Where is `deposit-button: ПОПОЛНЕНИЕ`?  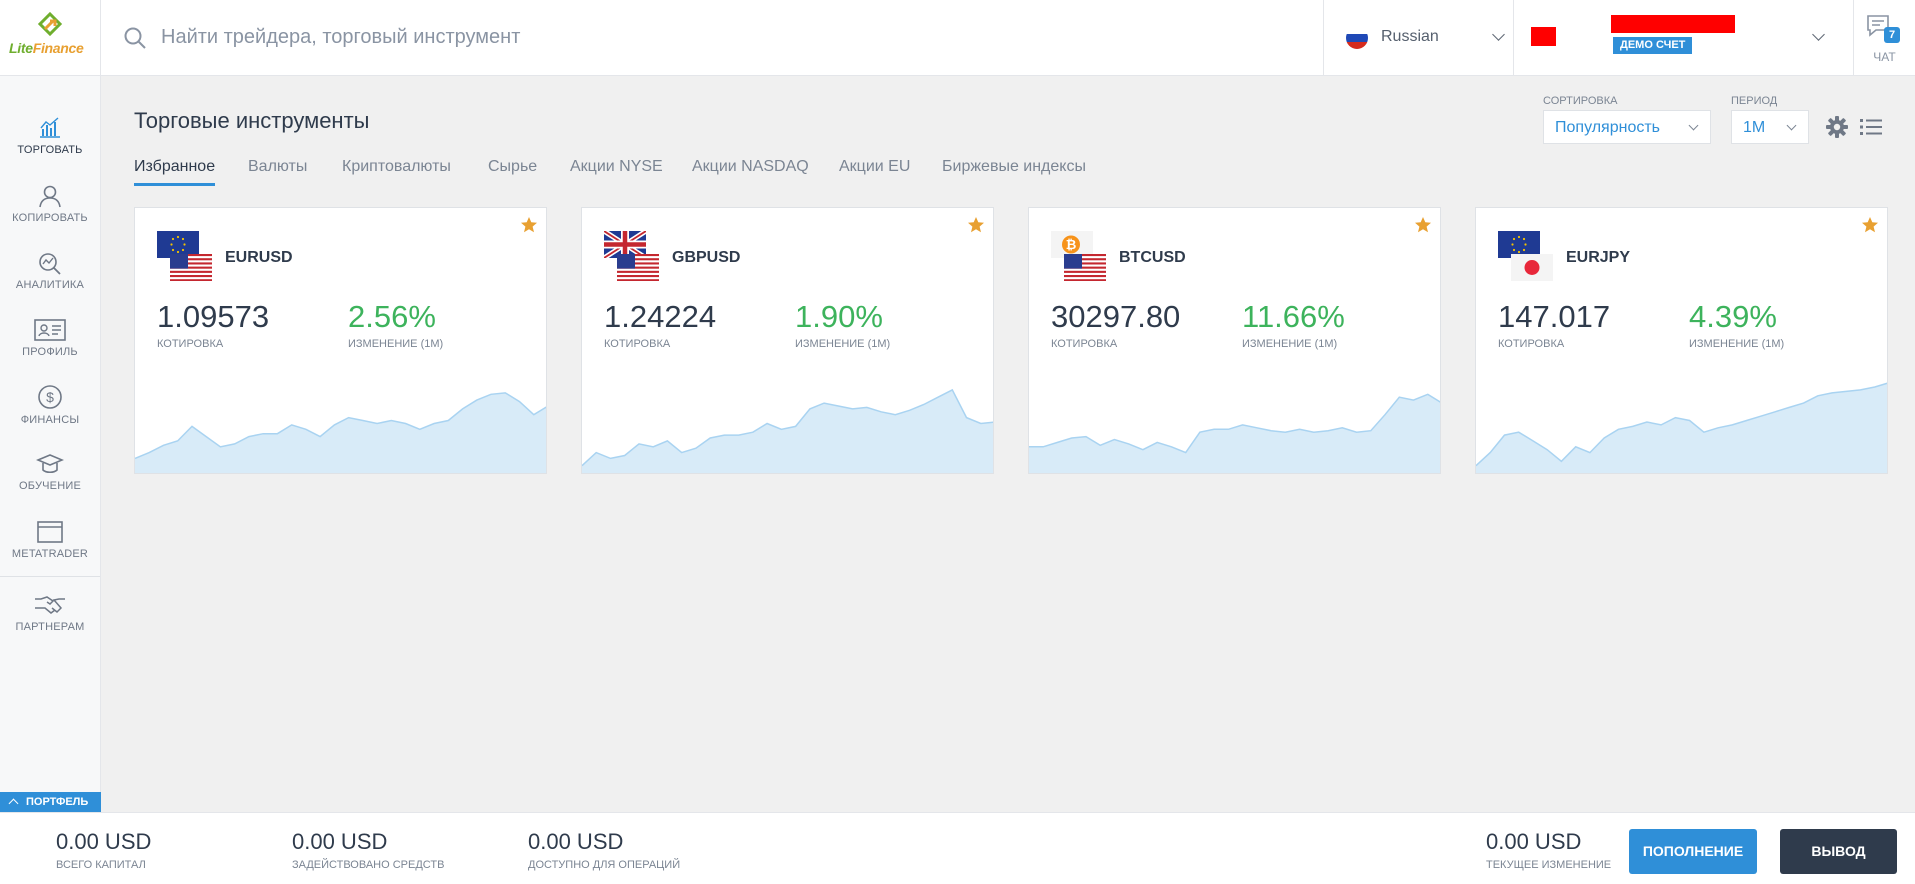 deposit-button: ПОПОЛНЕНИЕ is located at coordinates (1693, 851).